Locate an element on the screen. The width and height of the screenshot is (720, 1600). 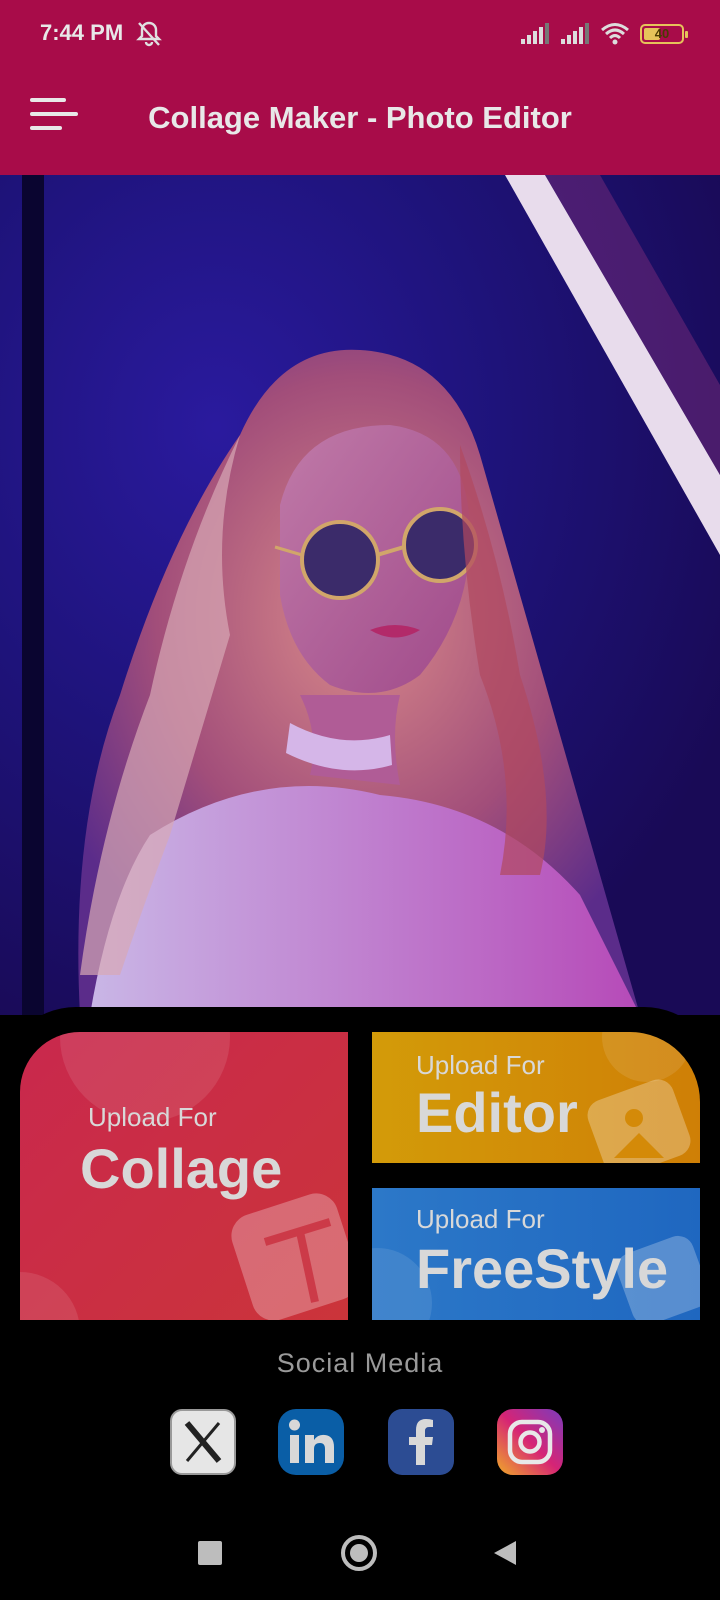
wifi-icon is located at coordinates (615, 34).